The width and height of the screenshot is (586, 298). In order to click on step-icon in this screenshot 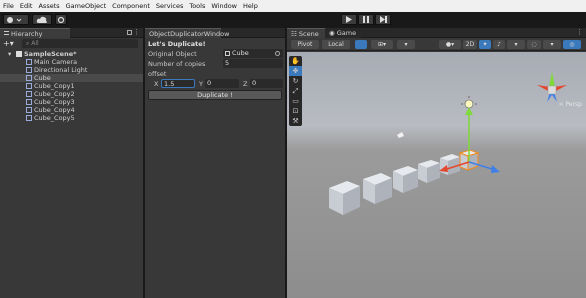, I will do `click(383, 19)`.